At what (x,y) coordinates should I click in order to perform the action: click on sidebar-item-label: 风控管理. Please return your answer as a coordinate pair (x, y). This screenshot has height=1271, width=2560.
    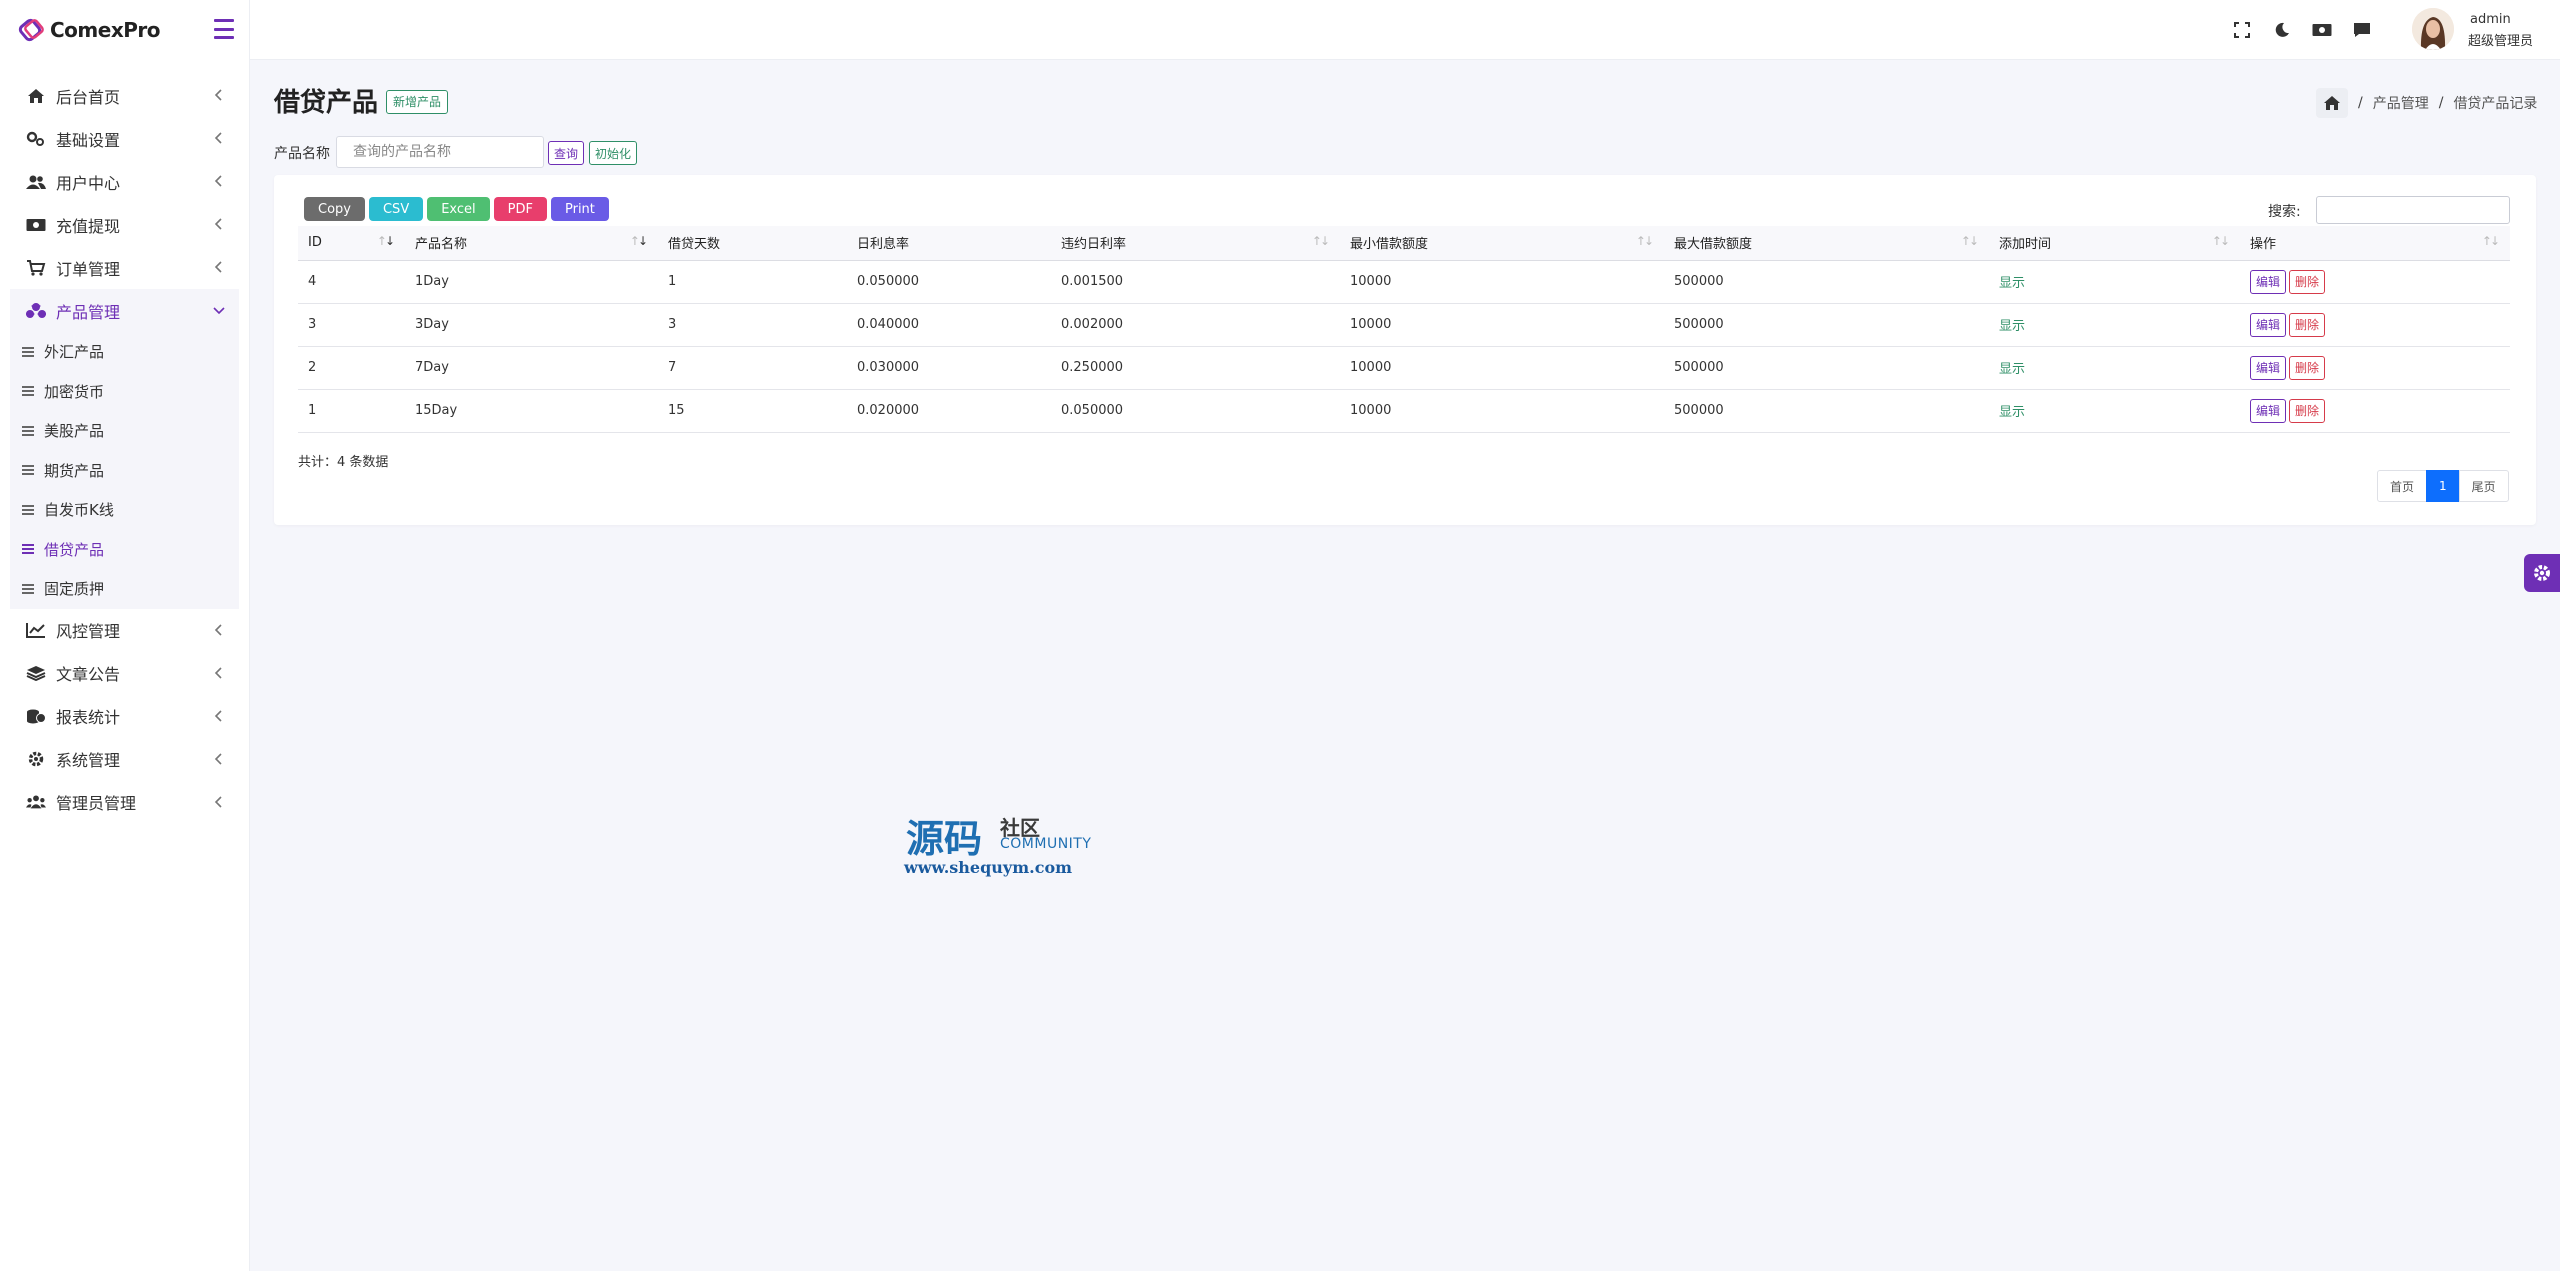
    Looking at the image, I should click on (88, 631).